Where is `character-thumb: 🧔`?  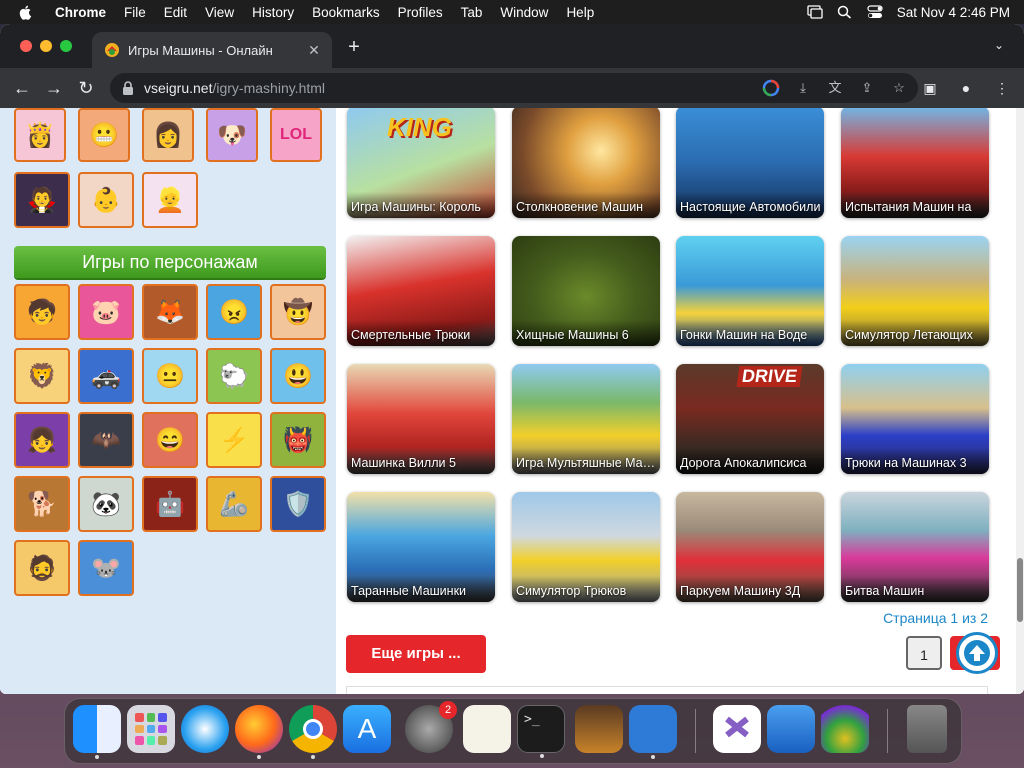 character-thumb: 🧔 is located at coordinates (42, 568).